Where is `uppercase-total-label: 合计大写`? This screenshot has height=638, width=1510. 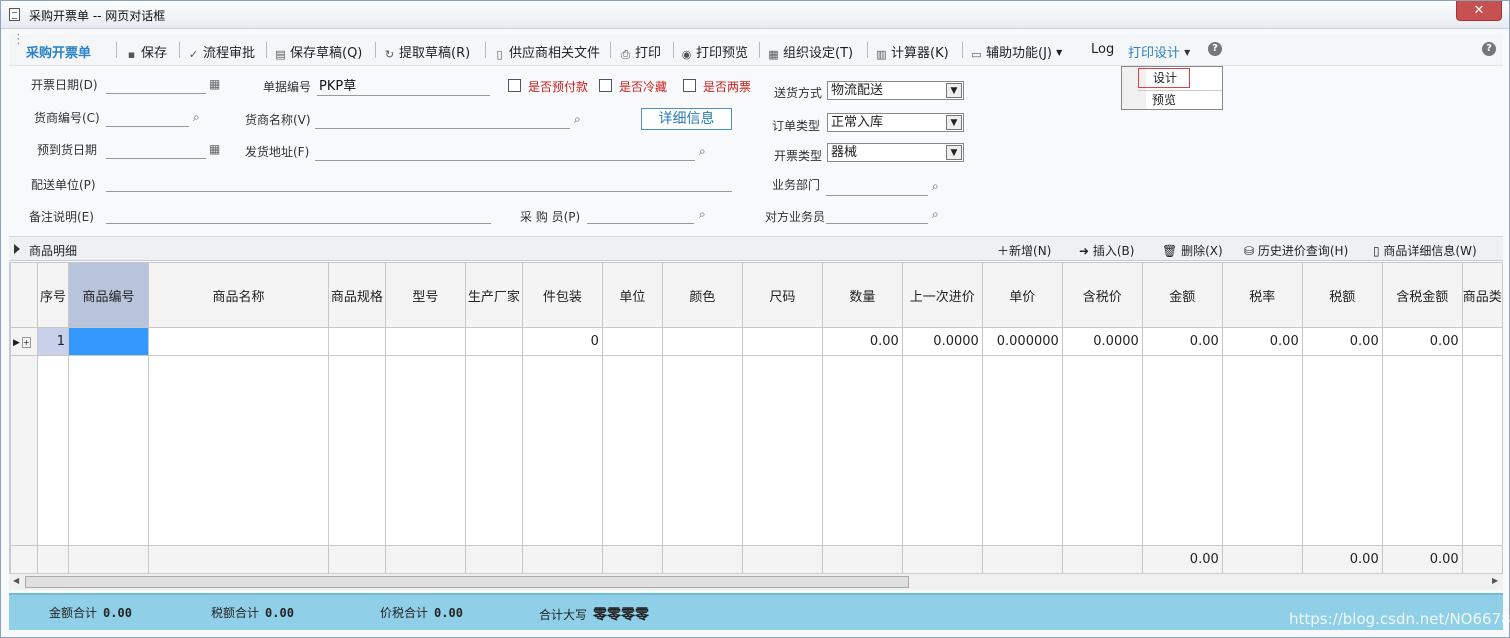
uppercase-total-label: 合计大写 is located at coordinates (563, 615).